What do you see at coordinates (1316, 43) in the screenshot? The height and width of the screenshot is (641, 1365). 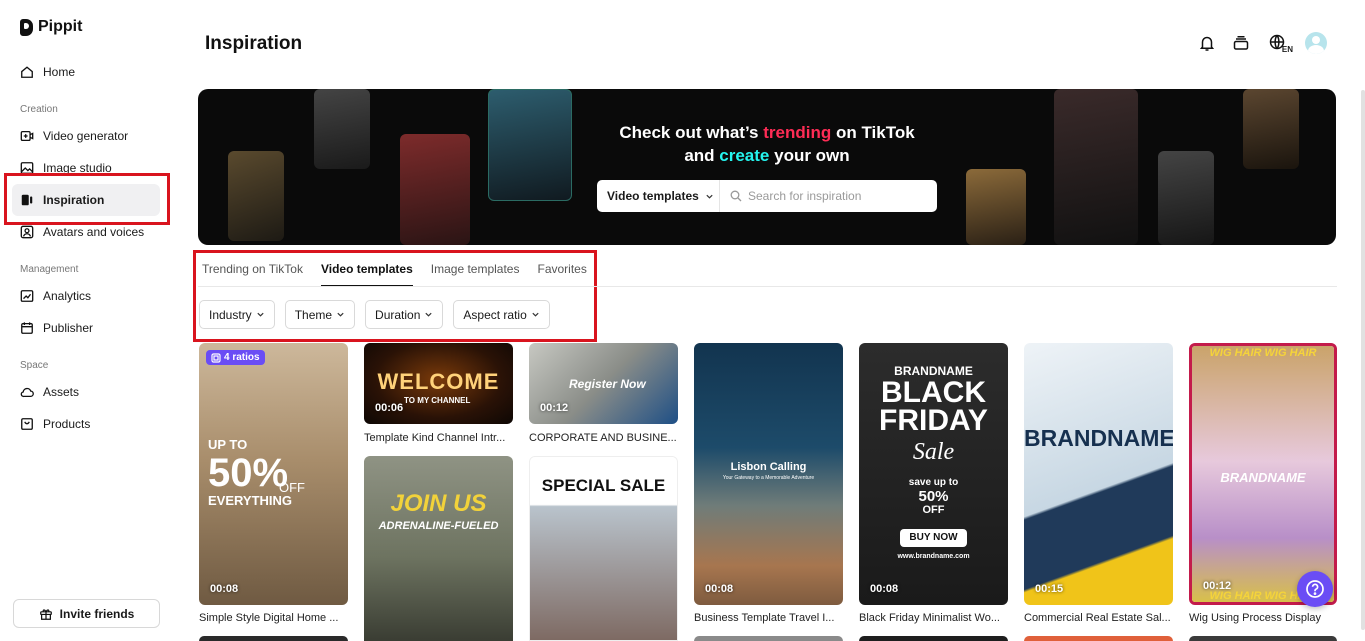 I see `avatar` at bounding box center [1316, 43].